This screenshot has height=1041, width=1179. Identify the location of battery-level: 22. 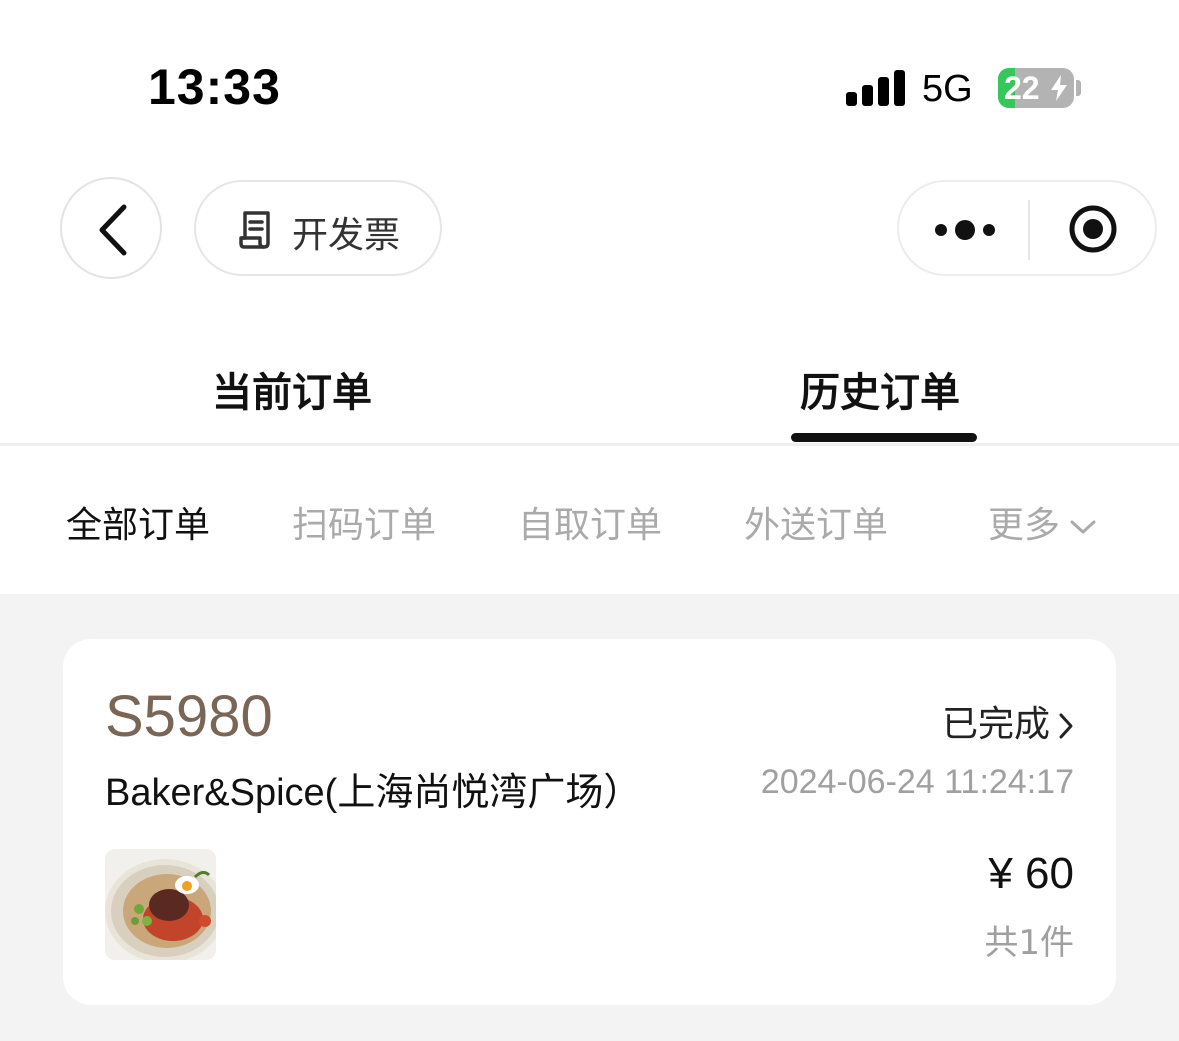
(1022, 88).